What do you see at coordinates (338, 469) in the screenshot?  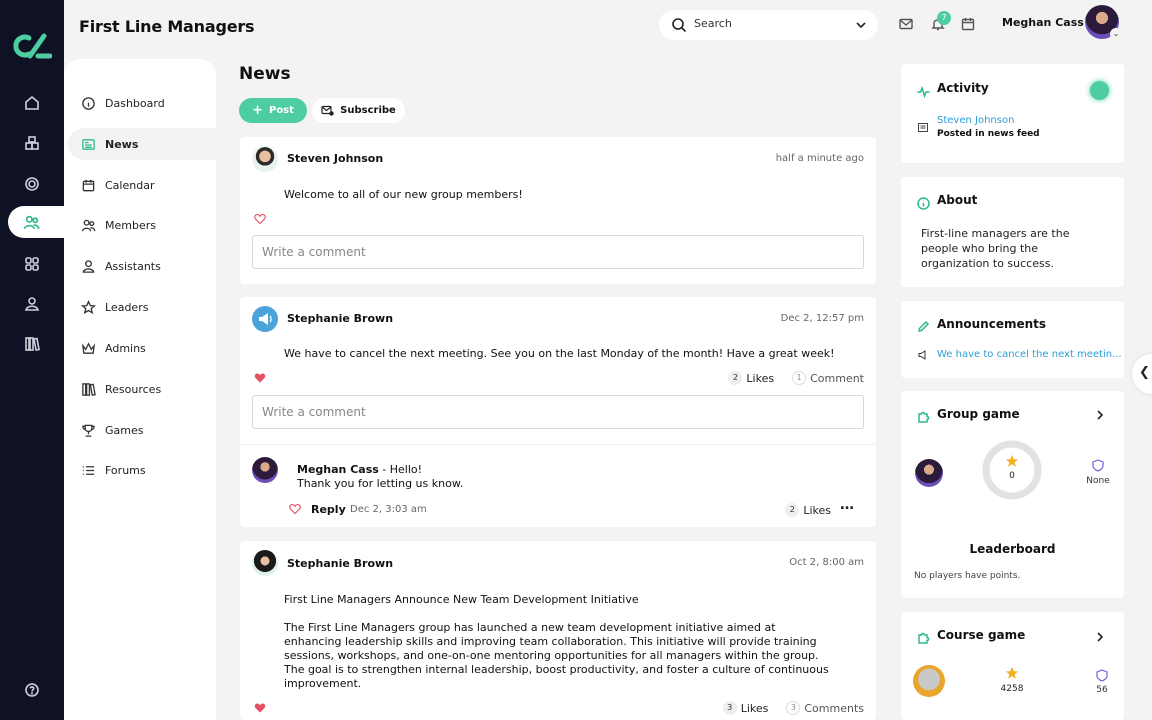 I see `reply-author: Meghan Cass` at bounding box center [338, 469].